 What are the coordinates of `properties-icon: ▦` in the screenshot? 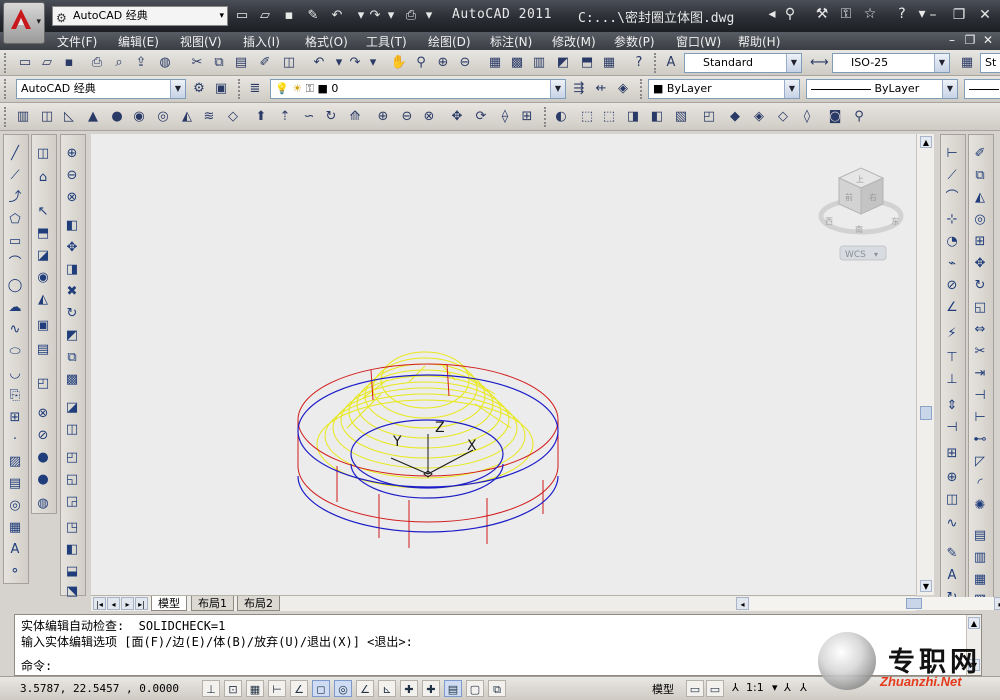 It's located at (495, 63).